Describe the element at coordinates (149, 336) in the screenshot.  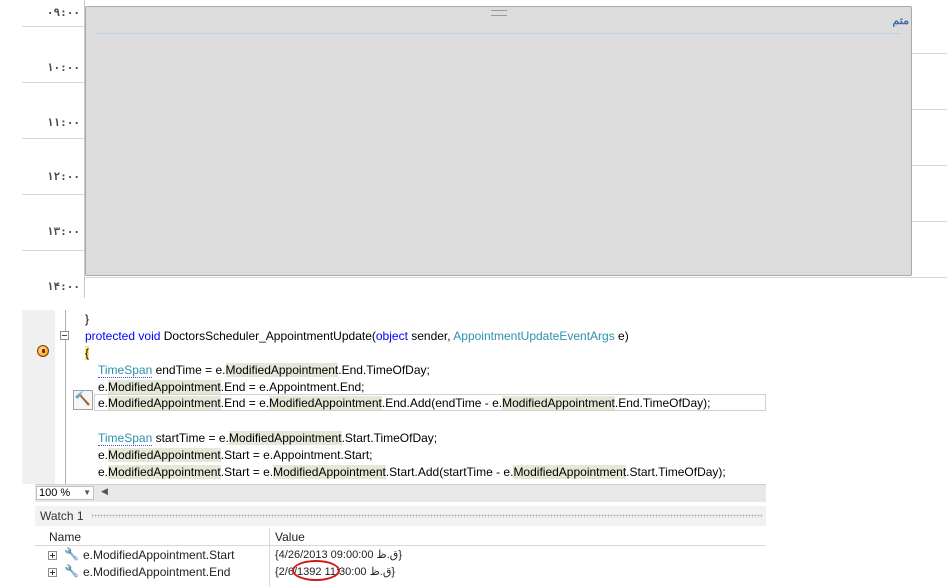
I see `code-keyword: void` at that location.